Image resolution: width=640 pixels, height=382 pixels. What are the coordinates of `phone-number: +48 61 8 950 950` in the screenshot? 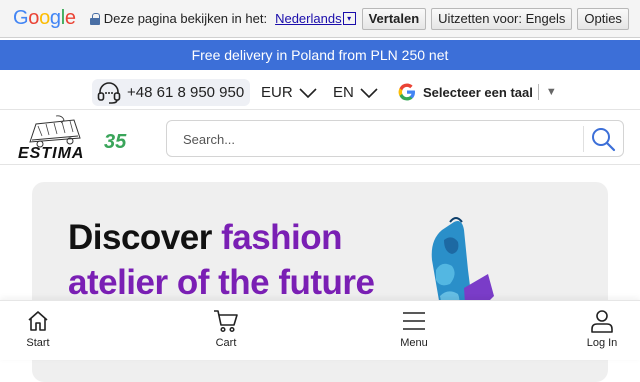 It's located at (186, 92).